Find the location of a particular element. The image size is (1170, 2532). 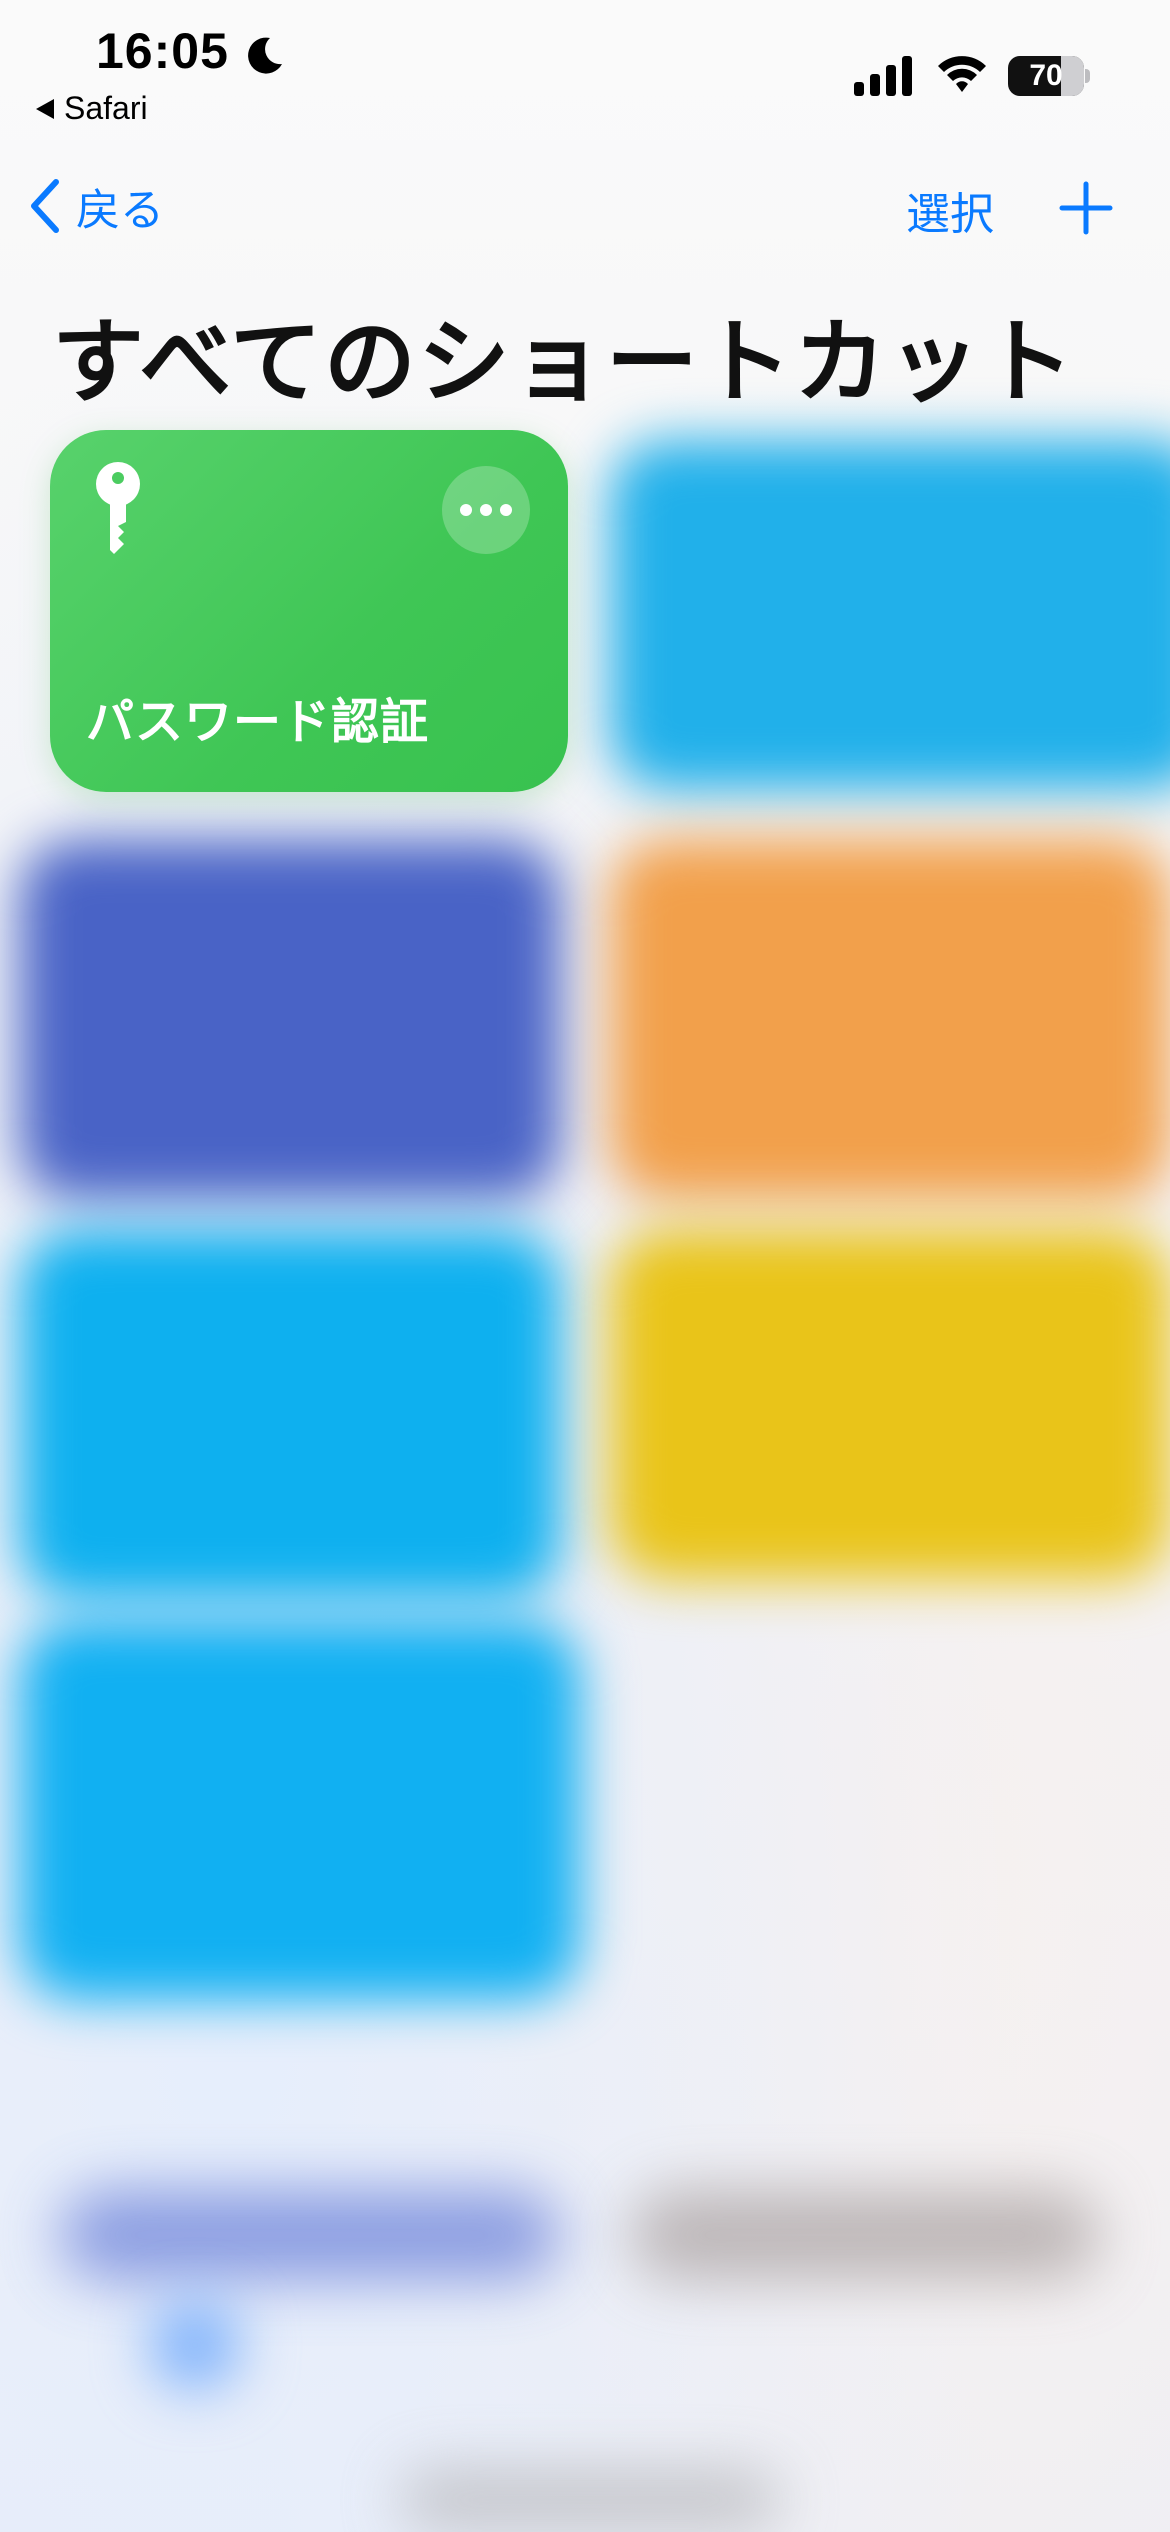

shortcut-tile-password-auth: パスワード認証 is located at coordinates (309, 611).